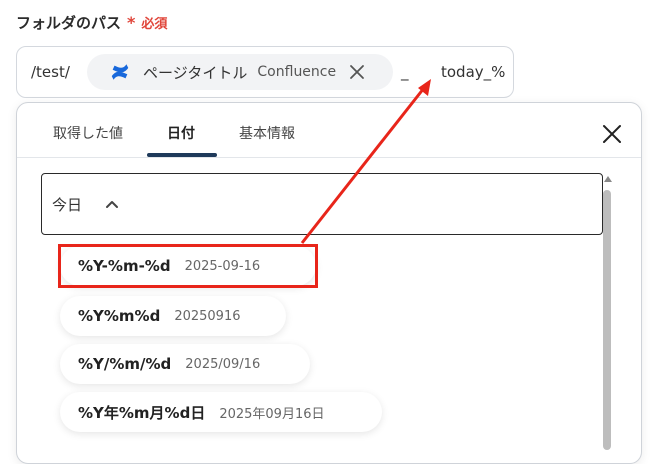 The height and width of the screenshot is (464, 650). I want to click on date-format-option: %Y年%m月%d日 2025年09月16日, so click(221, 412).